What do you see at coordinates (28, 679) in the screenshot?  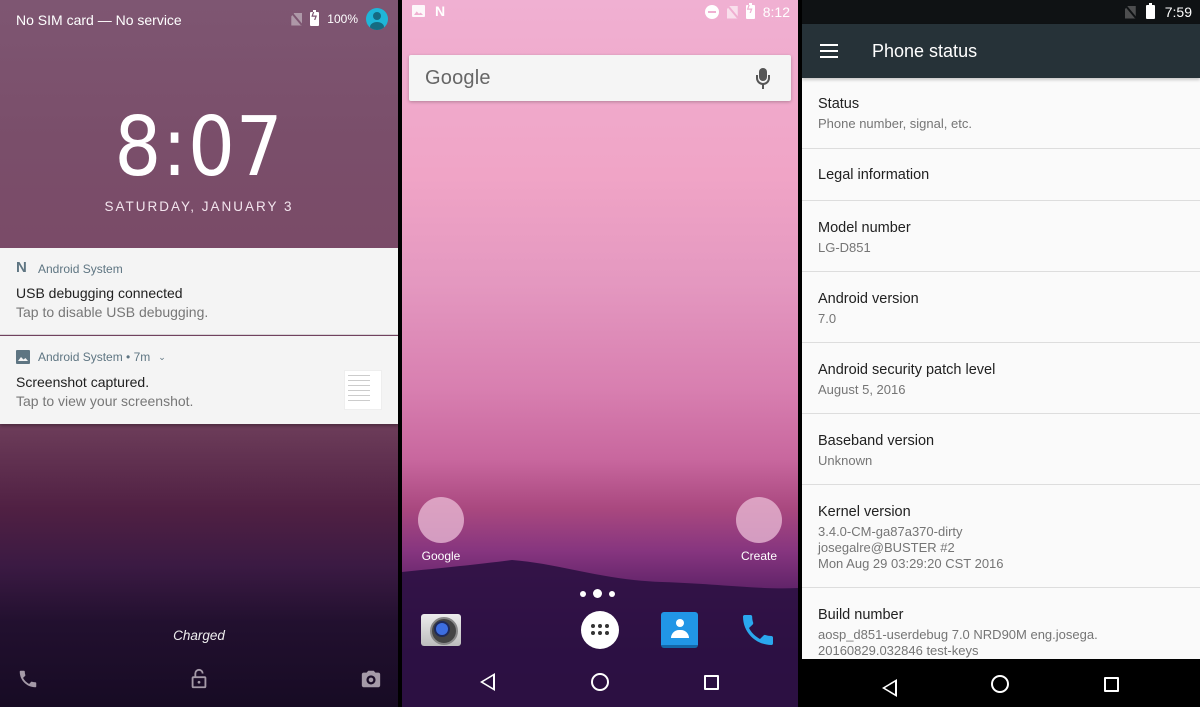 I see `phone-icon` at bounding box center [28, 679].